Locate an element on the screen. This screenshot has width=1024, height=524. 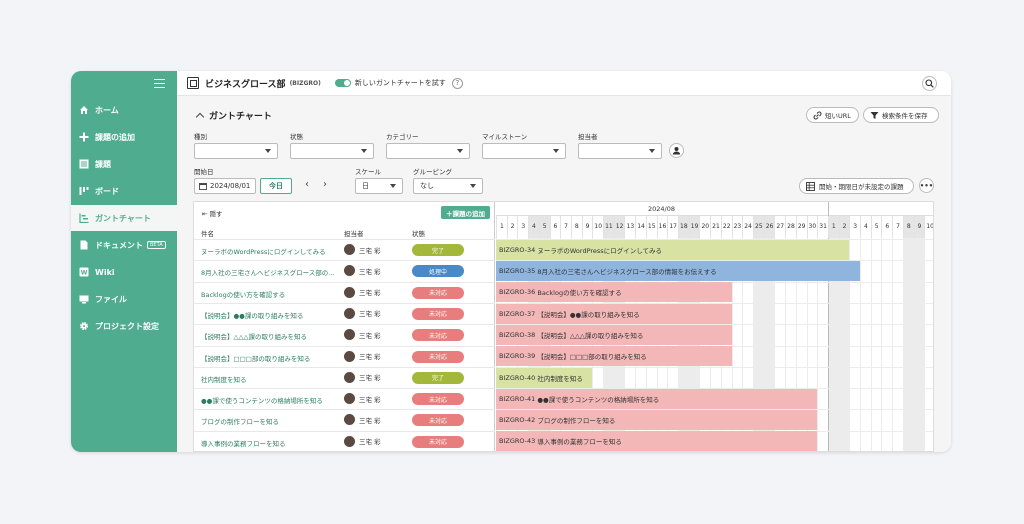
gantt-bar: BIZGRO-40 社内制度を知る is located at coordinates (544, 377).